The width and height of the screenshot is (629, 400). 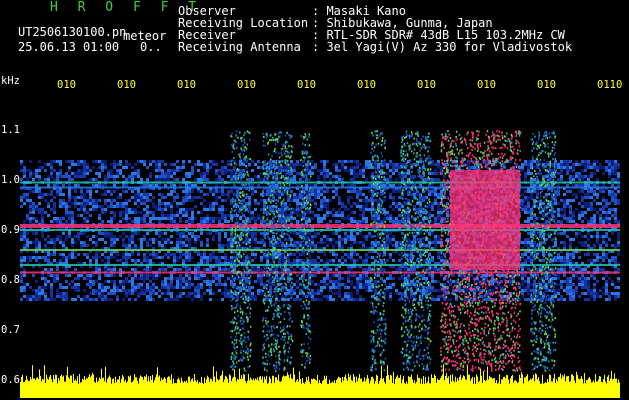 What do you see at coordinates (10, 280) in the screenshot?
I see `y-tick-label: 0.8` at bounding box center [10, 280].